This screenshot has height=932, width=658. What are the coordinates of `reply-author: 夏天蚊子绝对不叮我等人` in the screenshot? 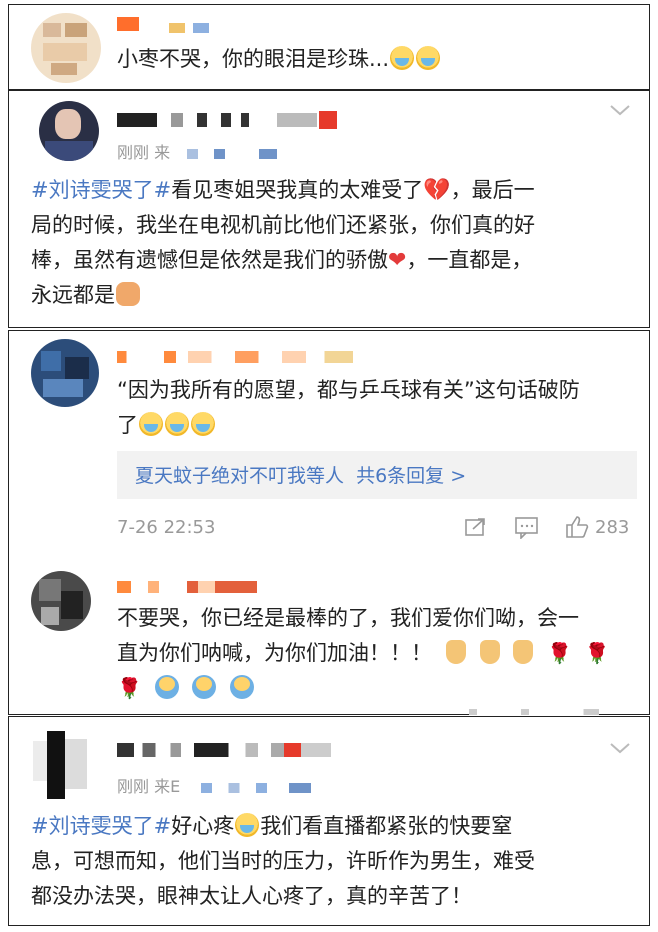 It's located at (239, 476).